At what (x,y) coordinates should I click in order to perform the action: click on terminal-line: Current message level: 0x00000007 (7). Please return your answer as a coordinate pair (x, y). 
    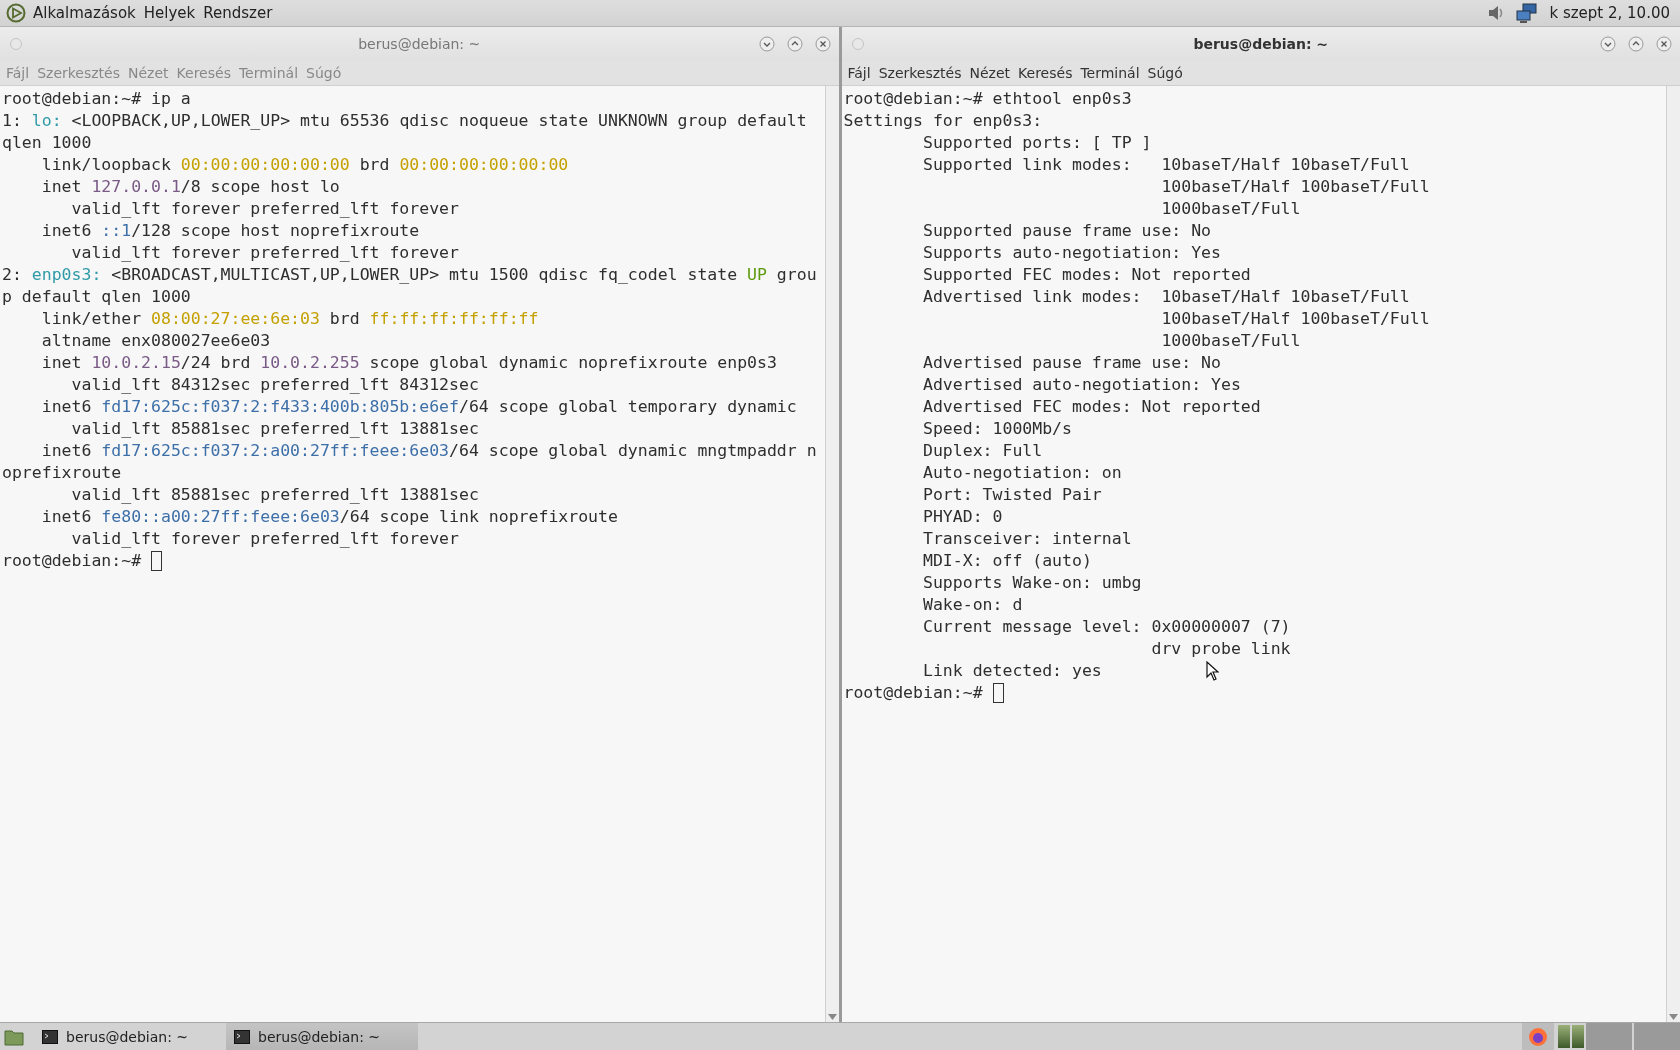
    Looking at the image, I should click on (1106, 627).